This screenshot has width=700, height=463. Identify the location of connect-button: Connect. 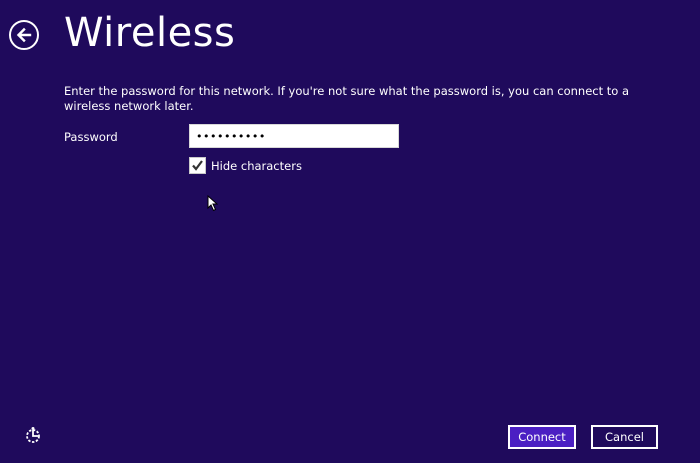
(542, 437).